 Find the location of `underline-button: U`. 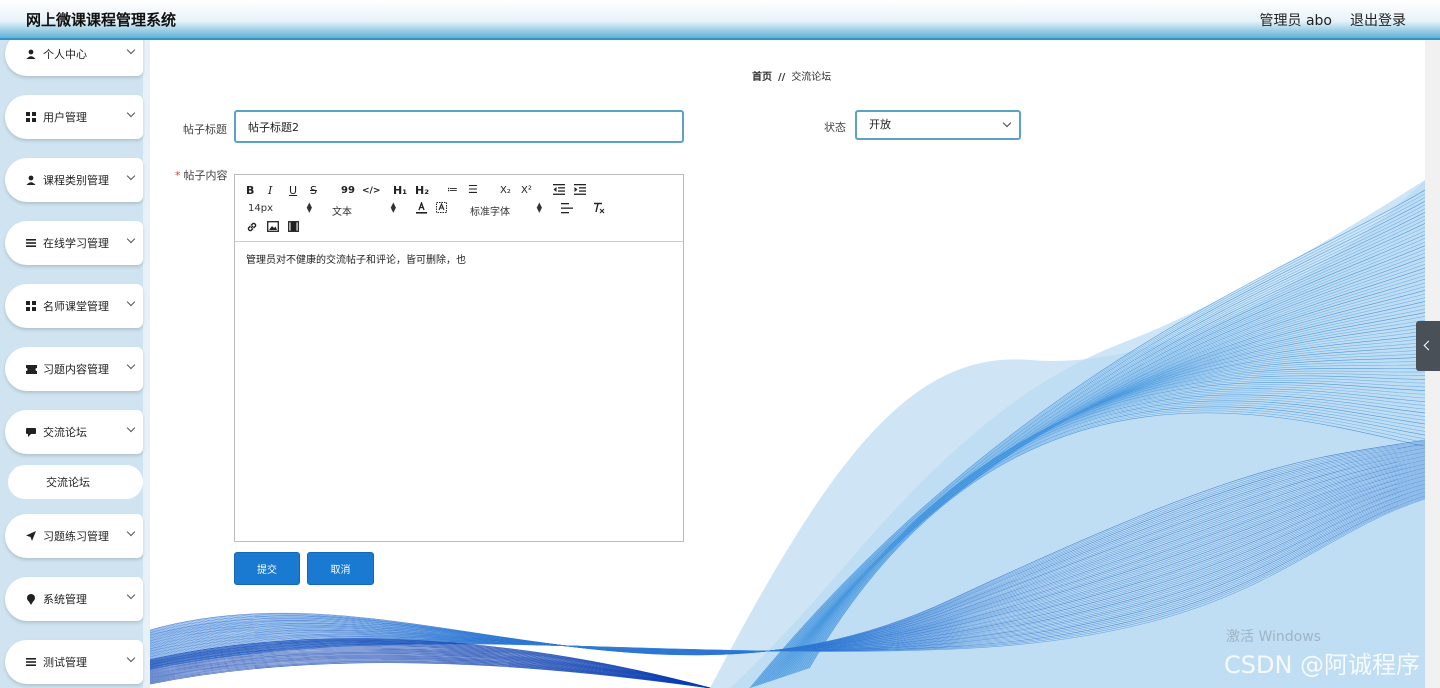

underline-button: U is located at coordinates (293, 191).